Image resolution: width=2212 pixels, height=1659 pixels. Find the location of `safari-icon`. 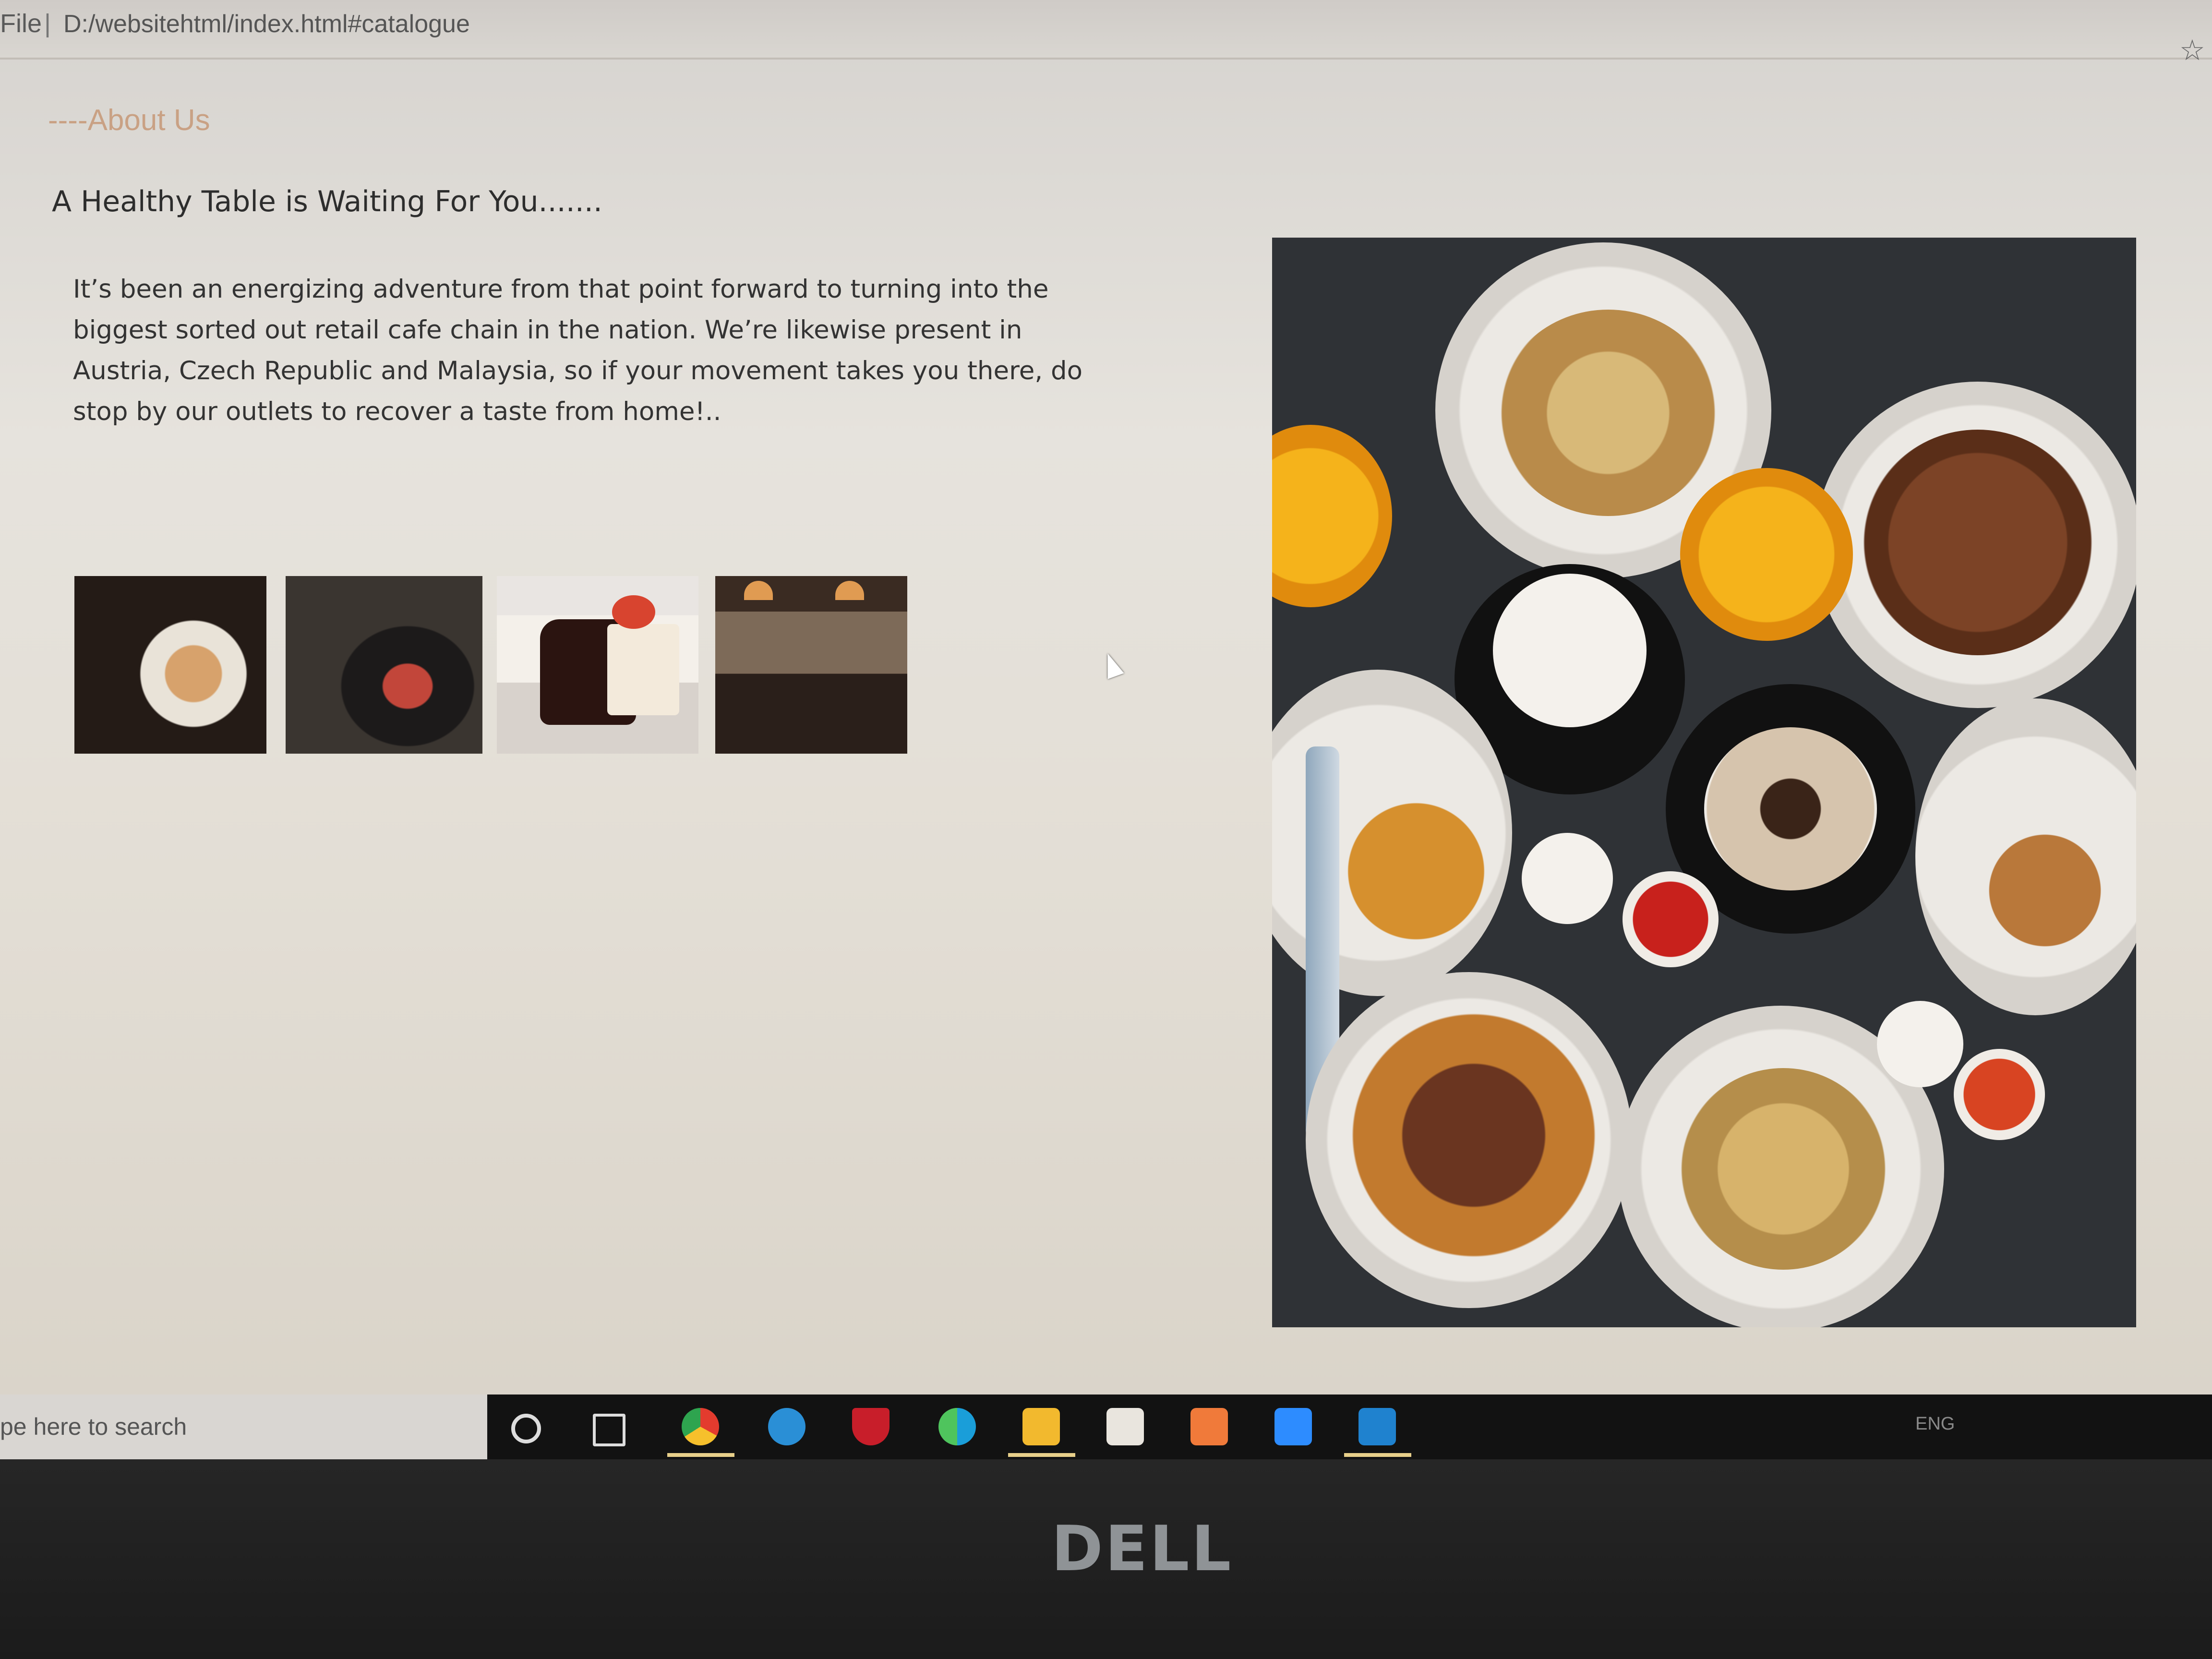

safari-icon is located at coordinates (786, 1426).